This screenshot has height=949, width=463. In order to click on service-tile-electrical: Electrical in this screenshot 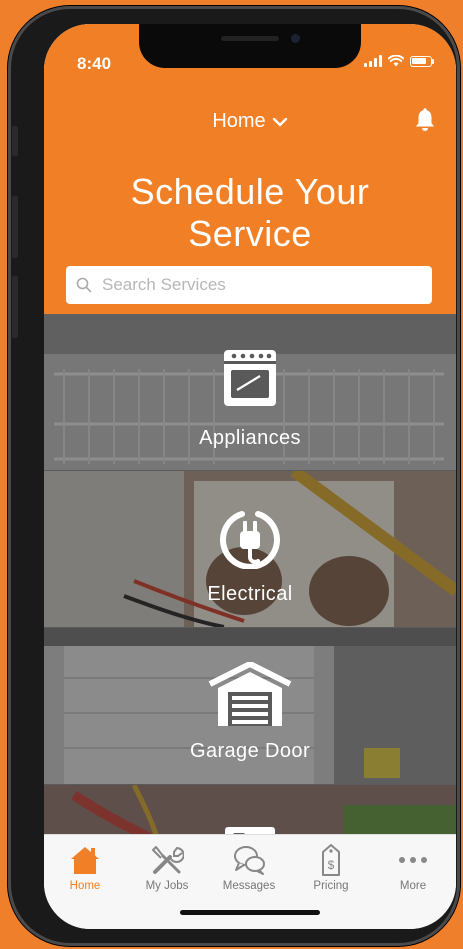, I will do `click(250, 549)`.